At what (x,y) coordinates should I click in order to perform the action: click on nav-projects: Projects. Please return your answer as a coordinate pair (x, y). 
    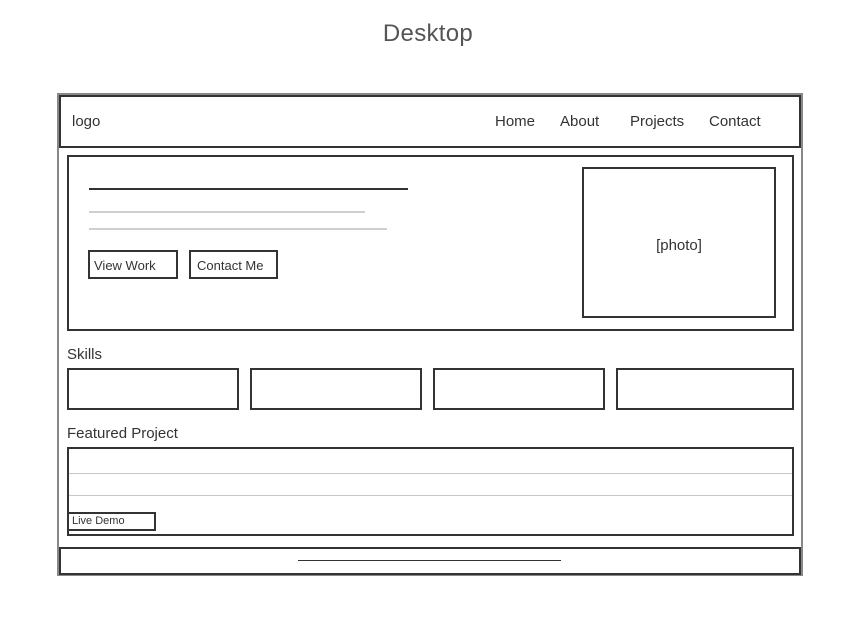
    Looking at the image, I should click on (657, 121).